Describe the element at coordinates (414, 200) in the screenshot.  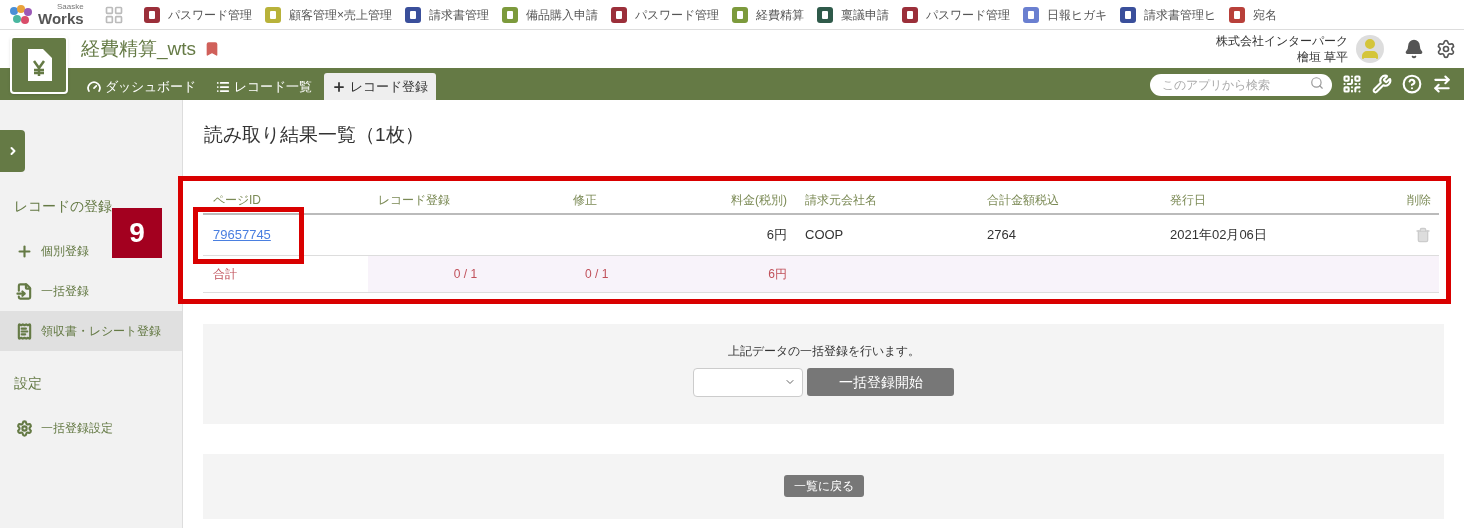
I see `column-header: レコード登録` at that location.